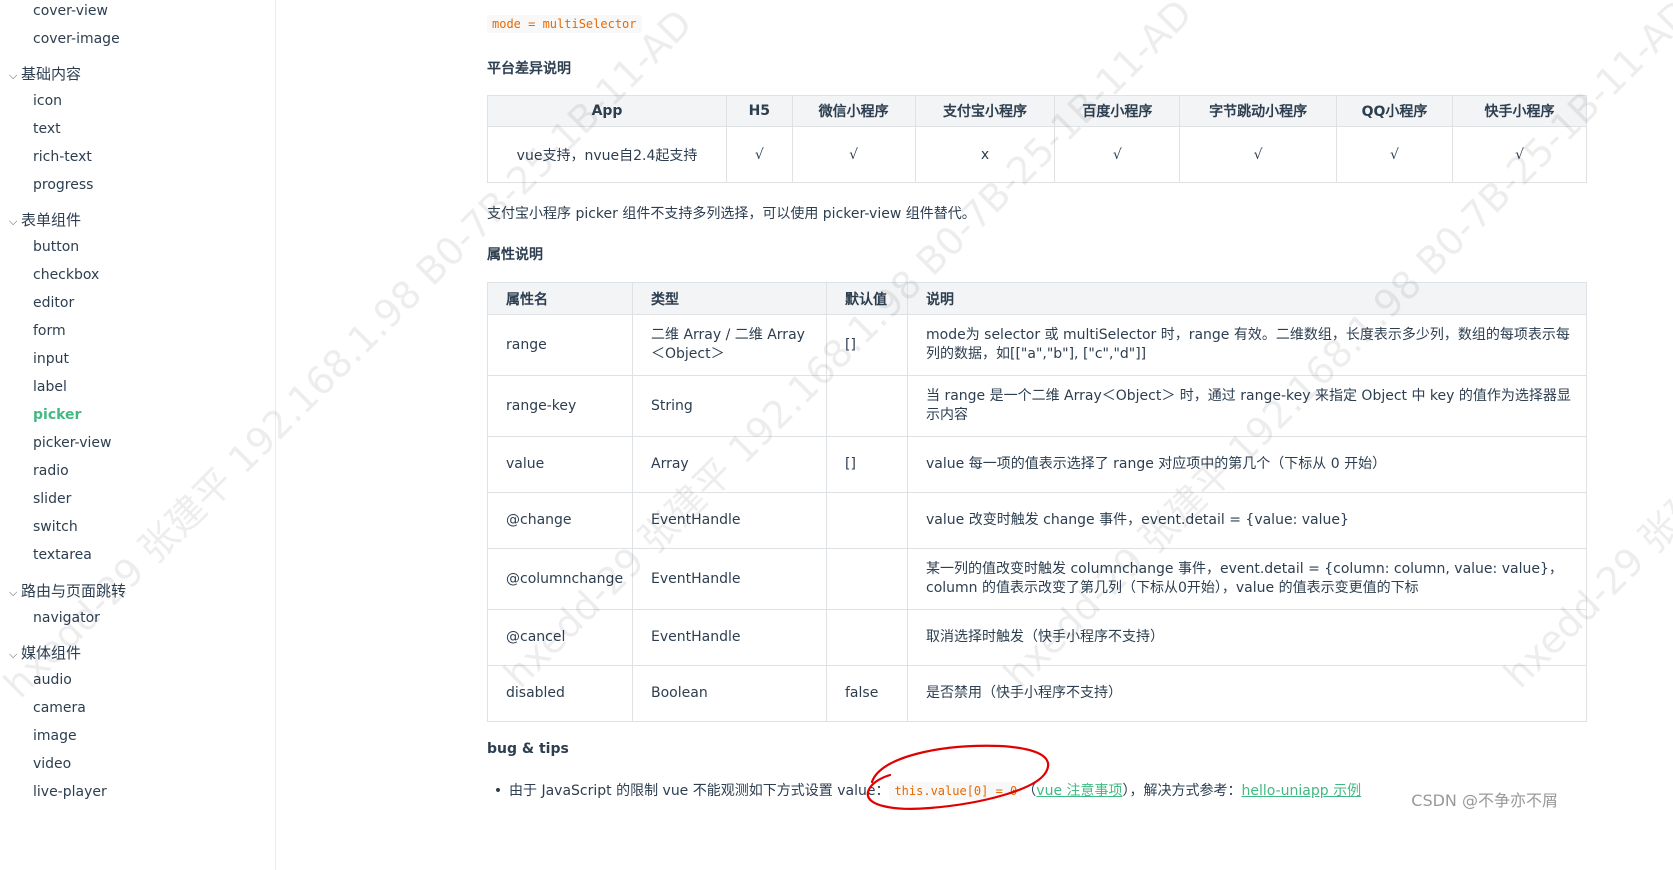 This screenshot has width=1673, height=870. What do you see at coordinates (1302, 791) in the screenshot?
I see `hello-uniapp-link: hello-uniapp 示例` at bounding box center [1302, 791].